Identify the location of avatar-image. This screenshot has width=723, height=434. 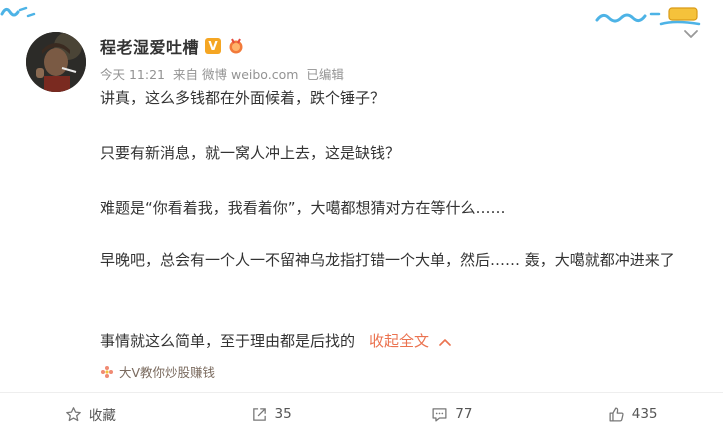
(56, 62).